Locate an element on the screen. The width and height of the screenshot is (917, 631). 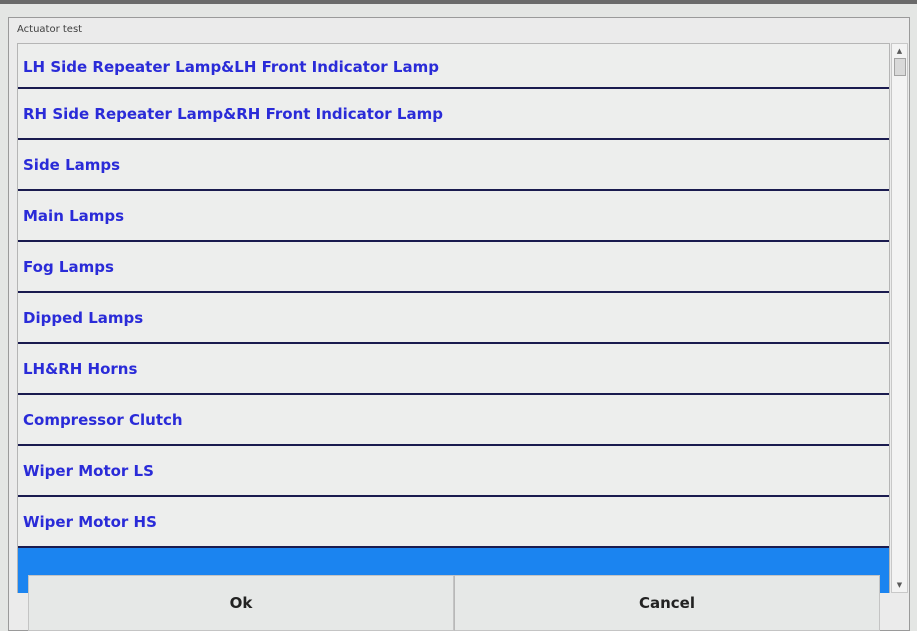
dialog-title: Actuator test is located at coordinates (50, 29).